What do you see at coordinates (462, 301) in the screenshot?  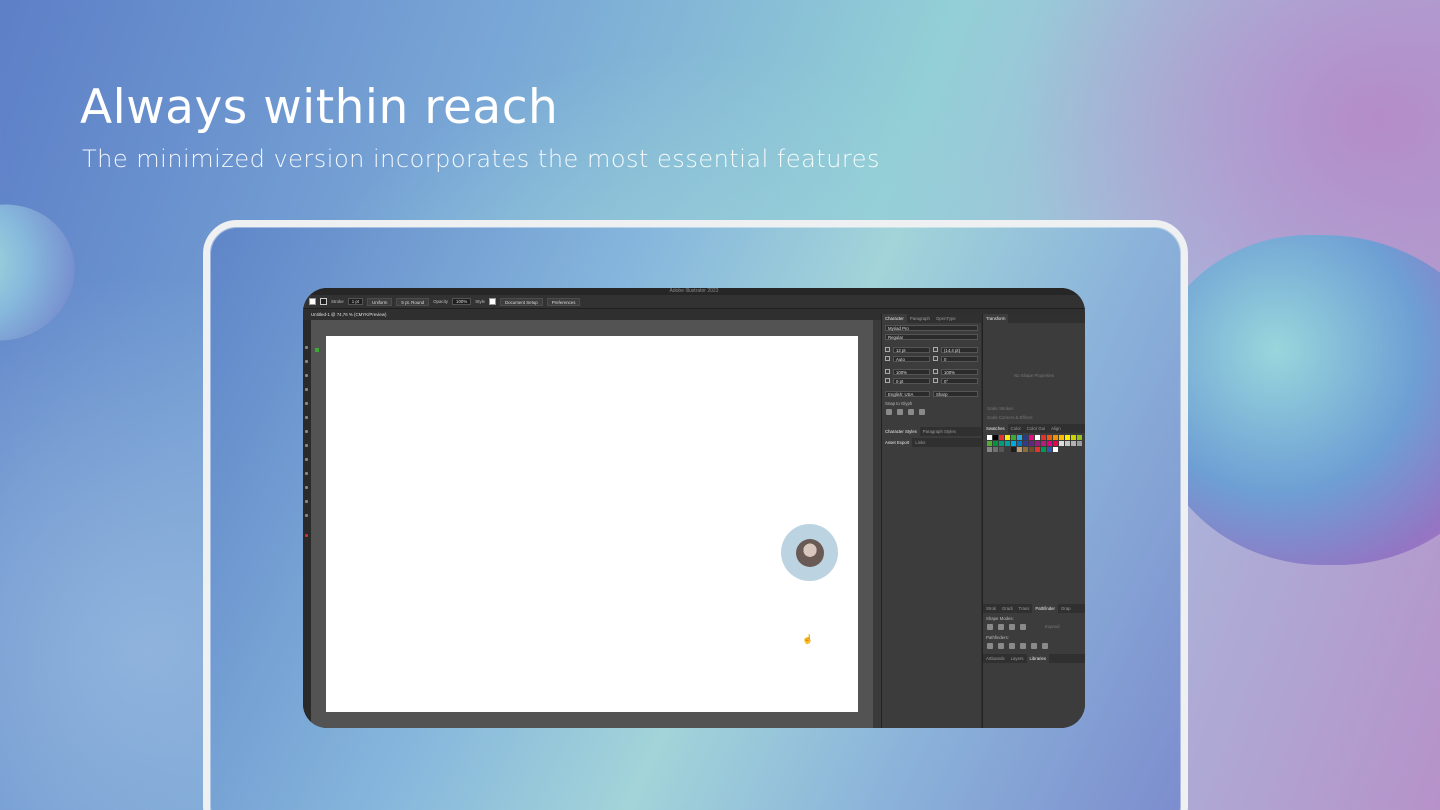 I see `opacity-field: 100%` at bounding box center [462, 301].